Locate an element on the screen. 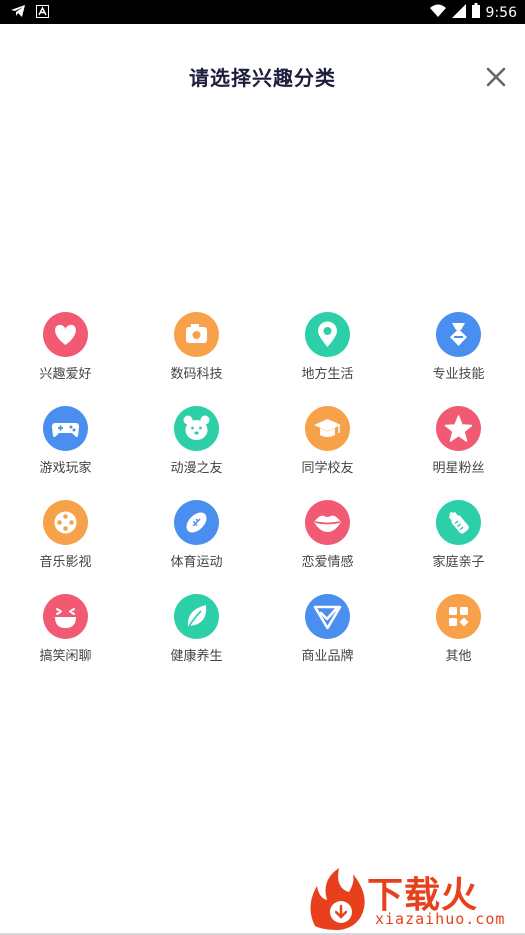 The height and width of the screenshot is (935, 525). dialog-header: 请选择兴趣分类 is located at coordinates (262, 77).